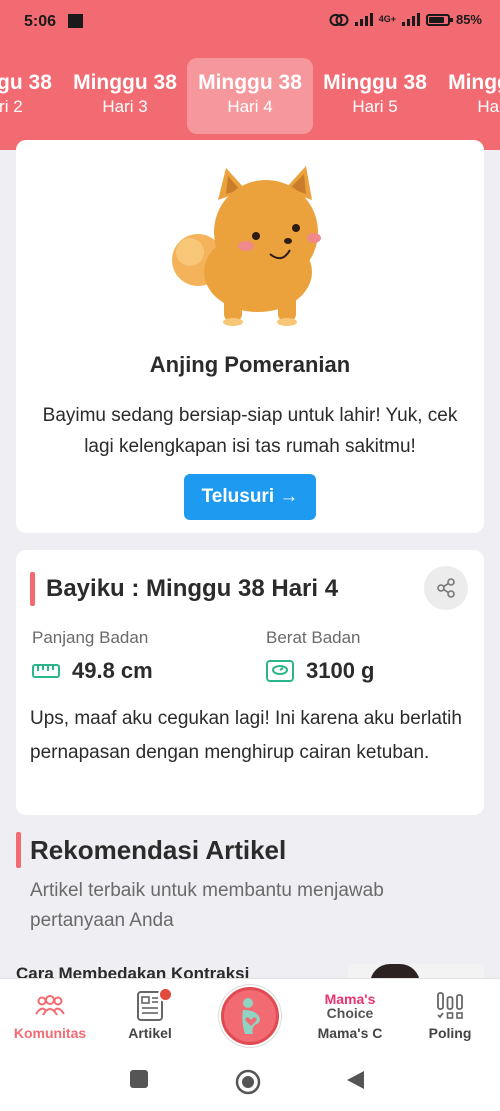 This screenshot has height=1111, width=500. Describe the element at coordinates (450, 1033) in the screenshot. I see `nav-poll-label: Poling` at that location.